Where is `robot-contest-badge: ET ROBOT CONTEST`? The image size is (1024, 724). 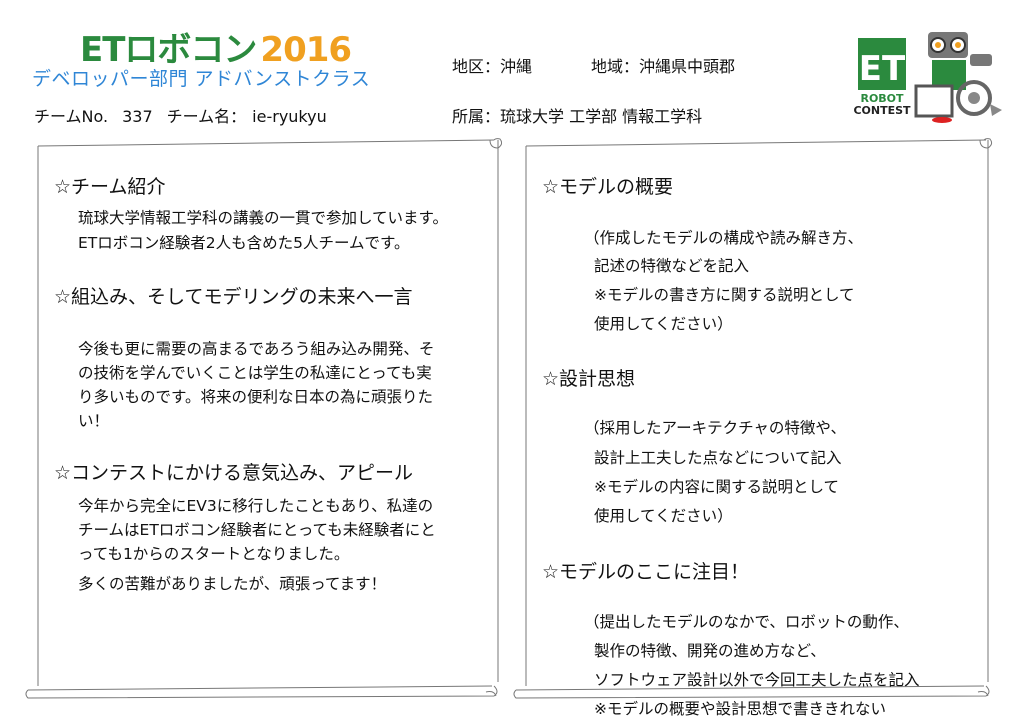 robot-contest-badge: ET ROBOT CONTEST is located at coordinates (928, 76).